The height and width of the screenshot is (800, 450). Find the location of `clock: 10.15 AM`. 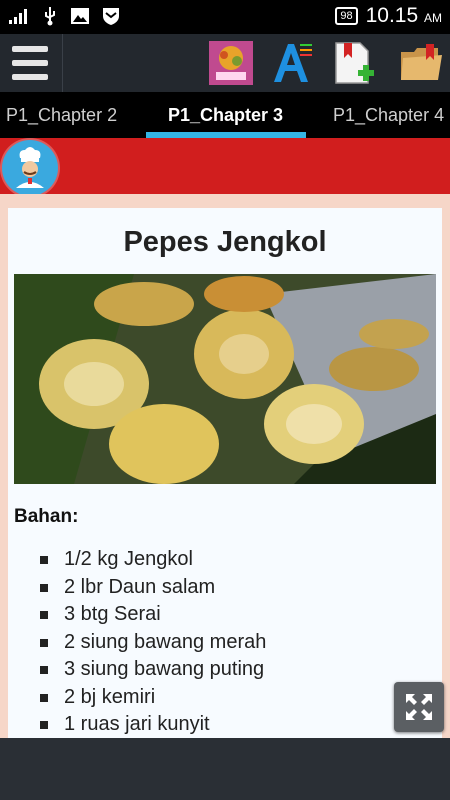

clock: 10.15 AM is located at coordinates (404, 16).